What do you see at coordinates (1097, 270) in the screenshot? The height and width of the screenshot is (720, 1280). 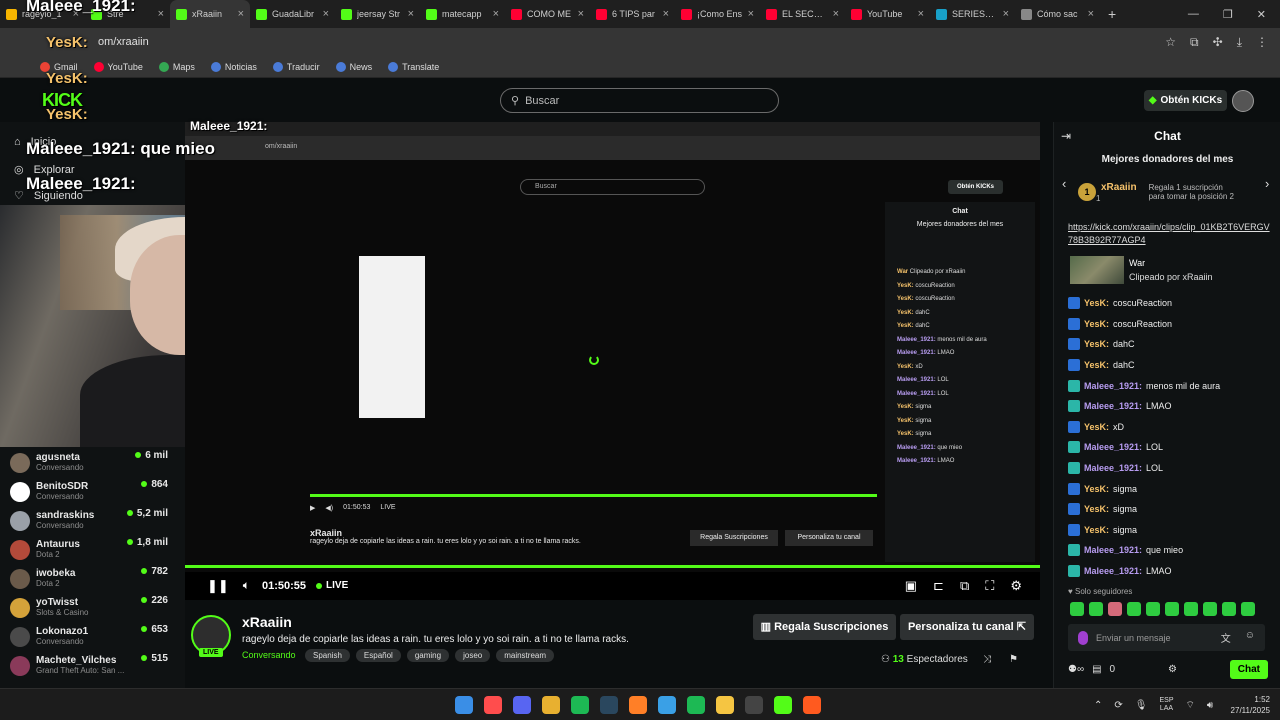 I see `clip-thumbnail` at bounding box center [1097, 270].